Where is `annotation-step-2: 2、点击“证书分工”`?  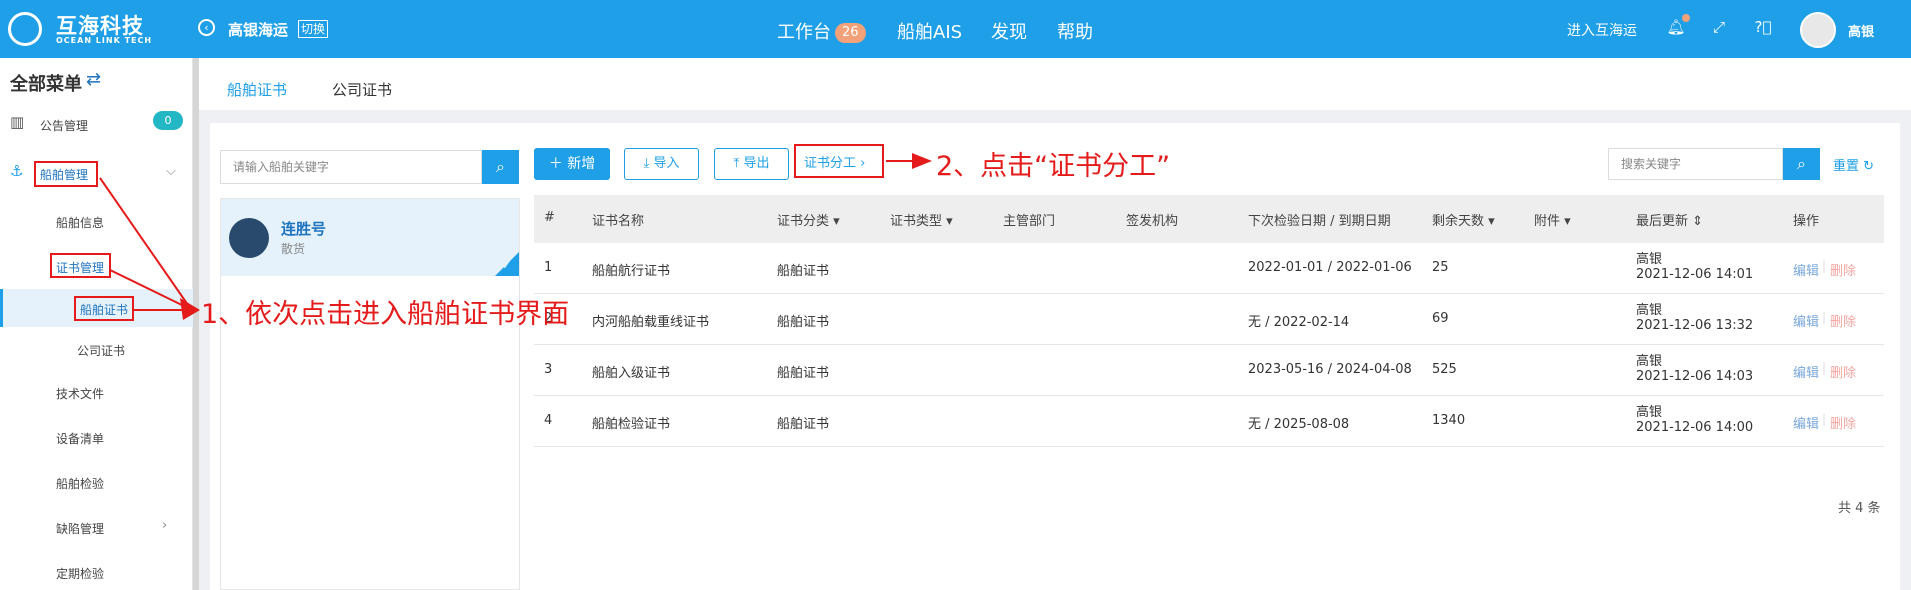
annotation-step-2: 2、点击“证书分工” is located at coordinates (1053, 166).